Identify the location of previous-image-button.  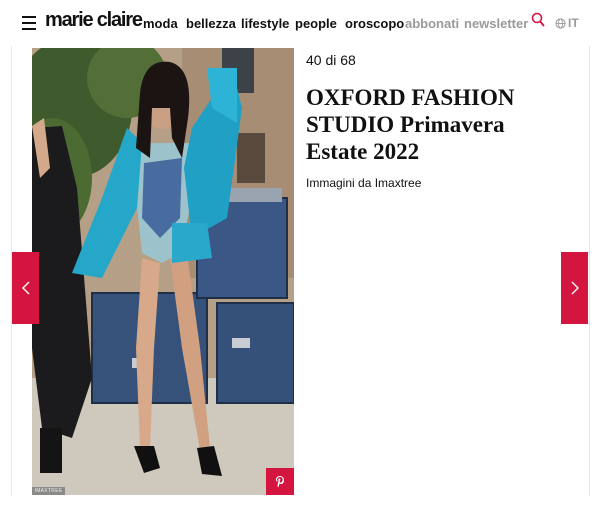
(25, 288).